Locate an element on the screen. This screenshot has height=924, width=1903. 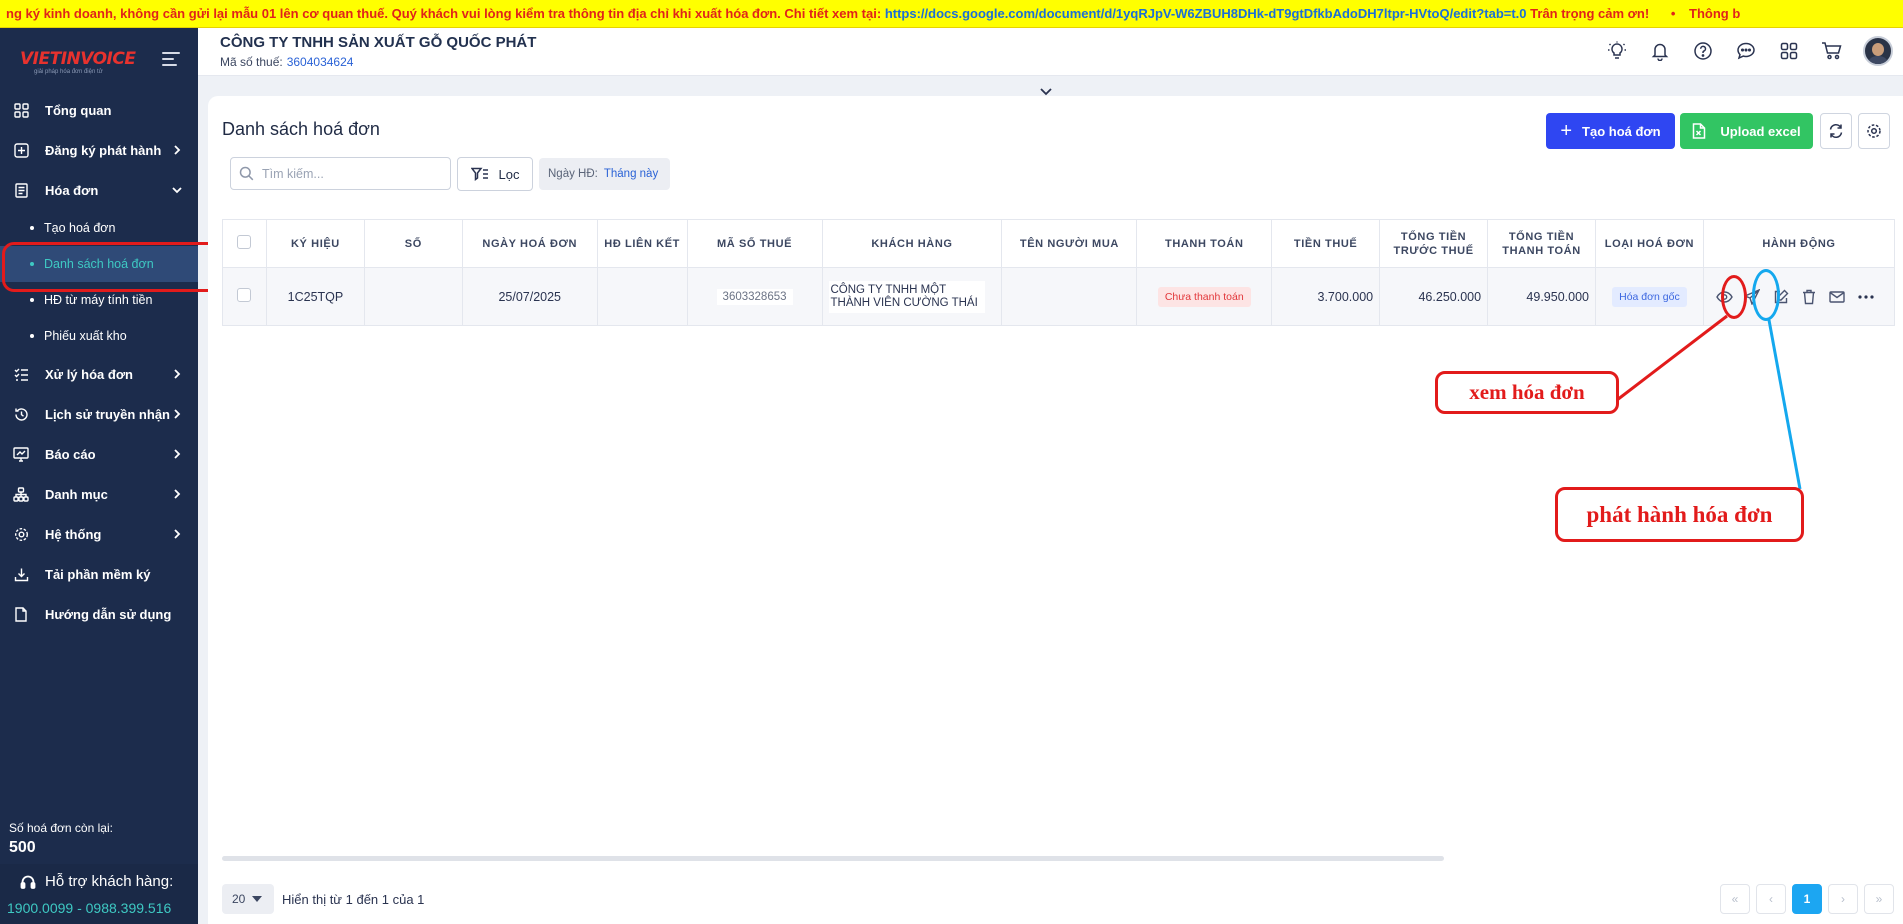
page-size-value: 20 is located at coordinates (239, 899).